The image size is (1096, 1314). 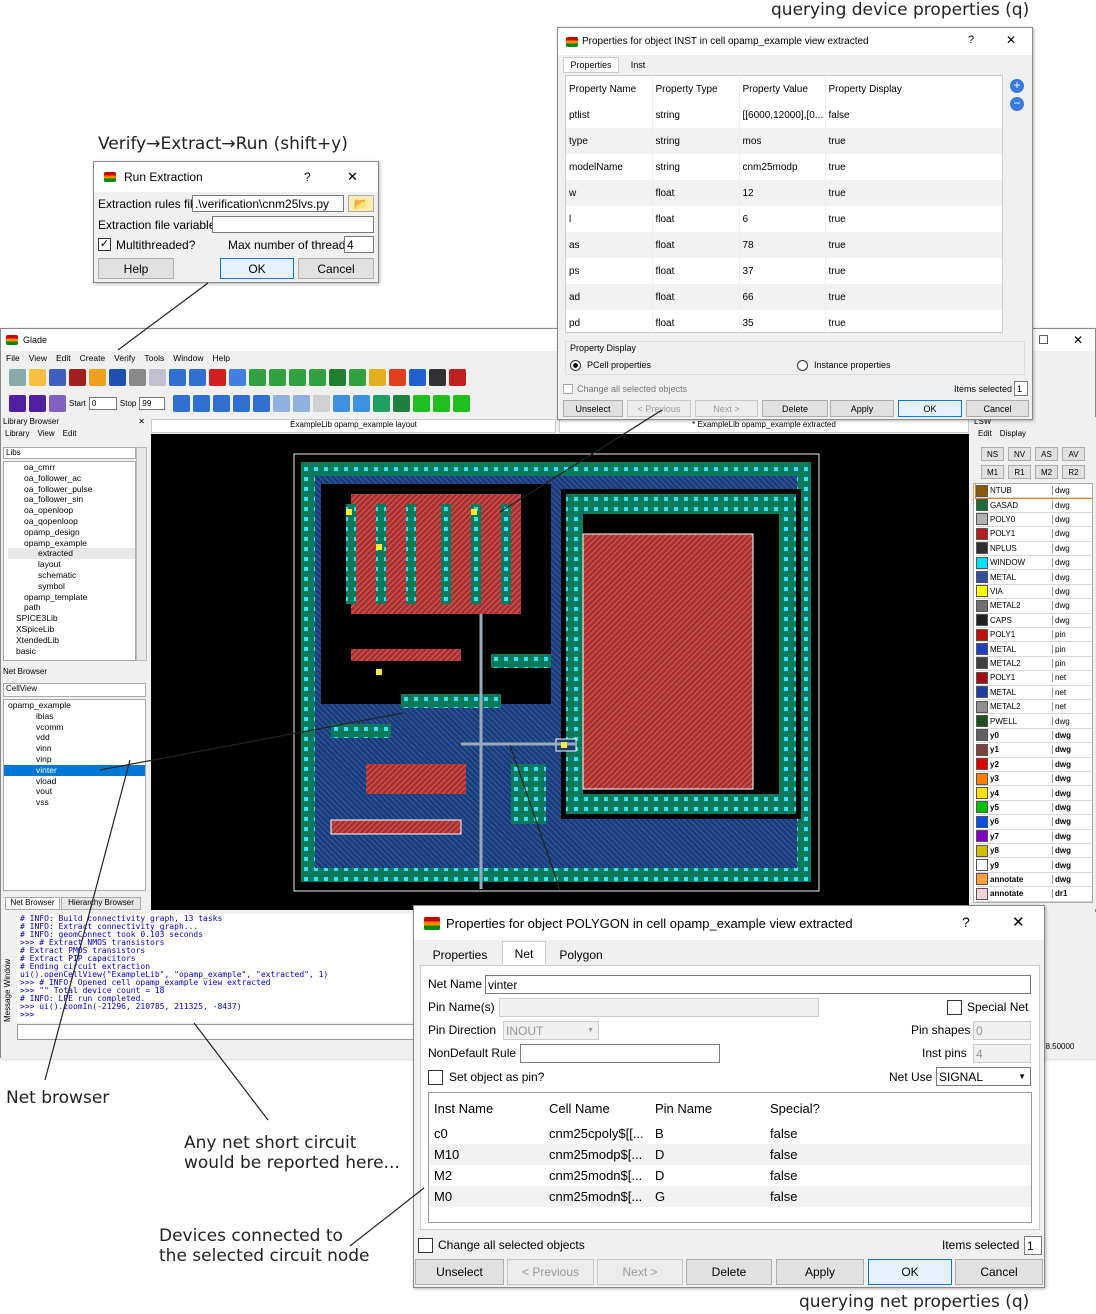 I want to click on zoom-in-icon, so click(x=282, y=403).